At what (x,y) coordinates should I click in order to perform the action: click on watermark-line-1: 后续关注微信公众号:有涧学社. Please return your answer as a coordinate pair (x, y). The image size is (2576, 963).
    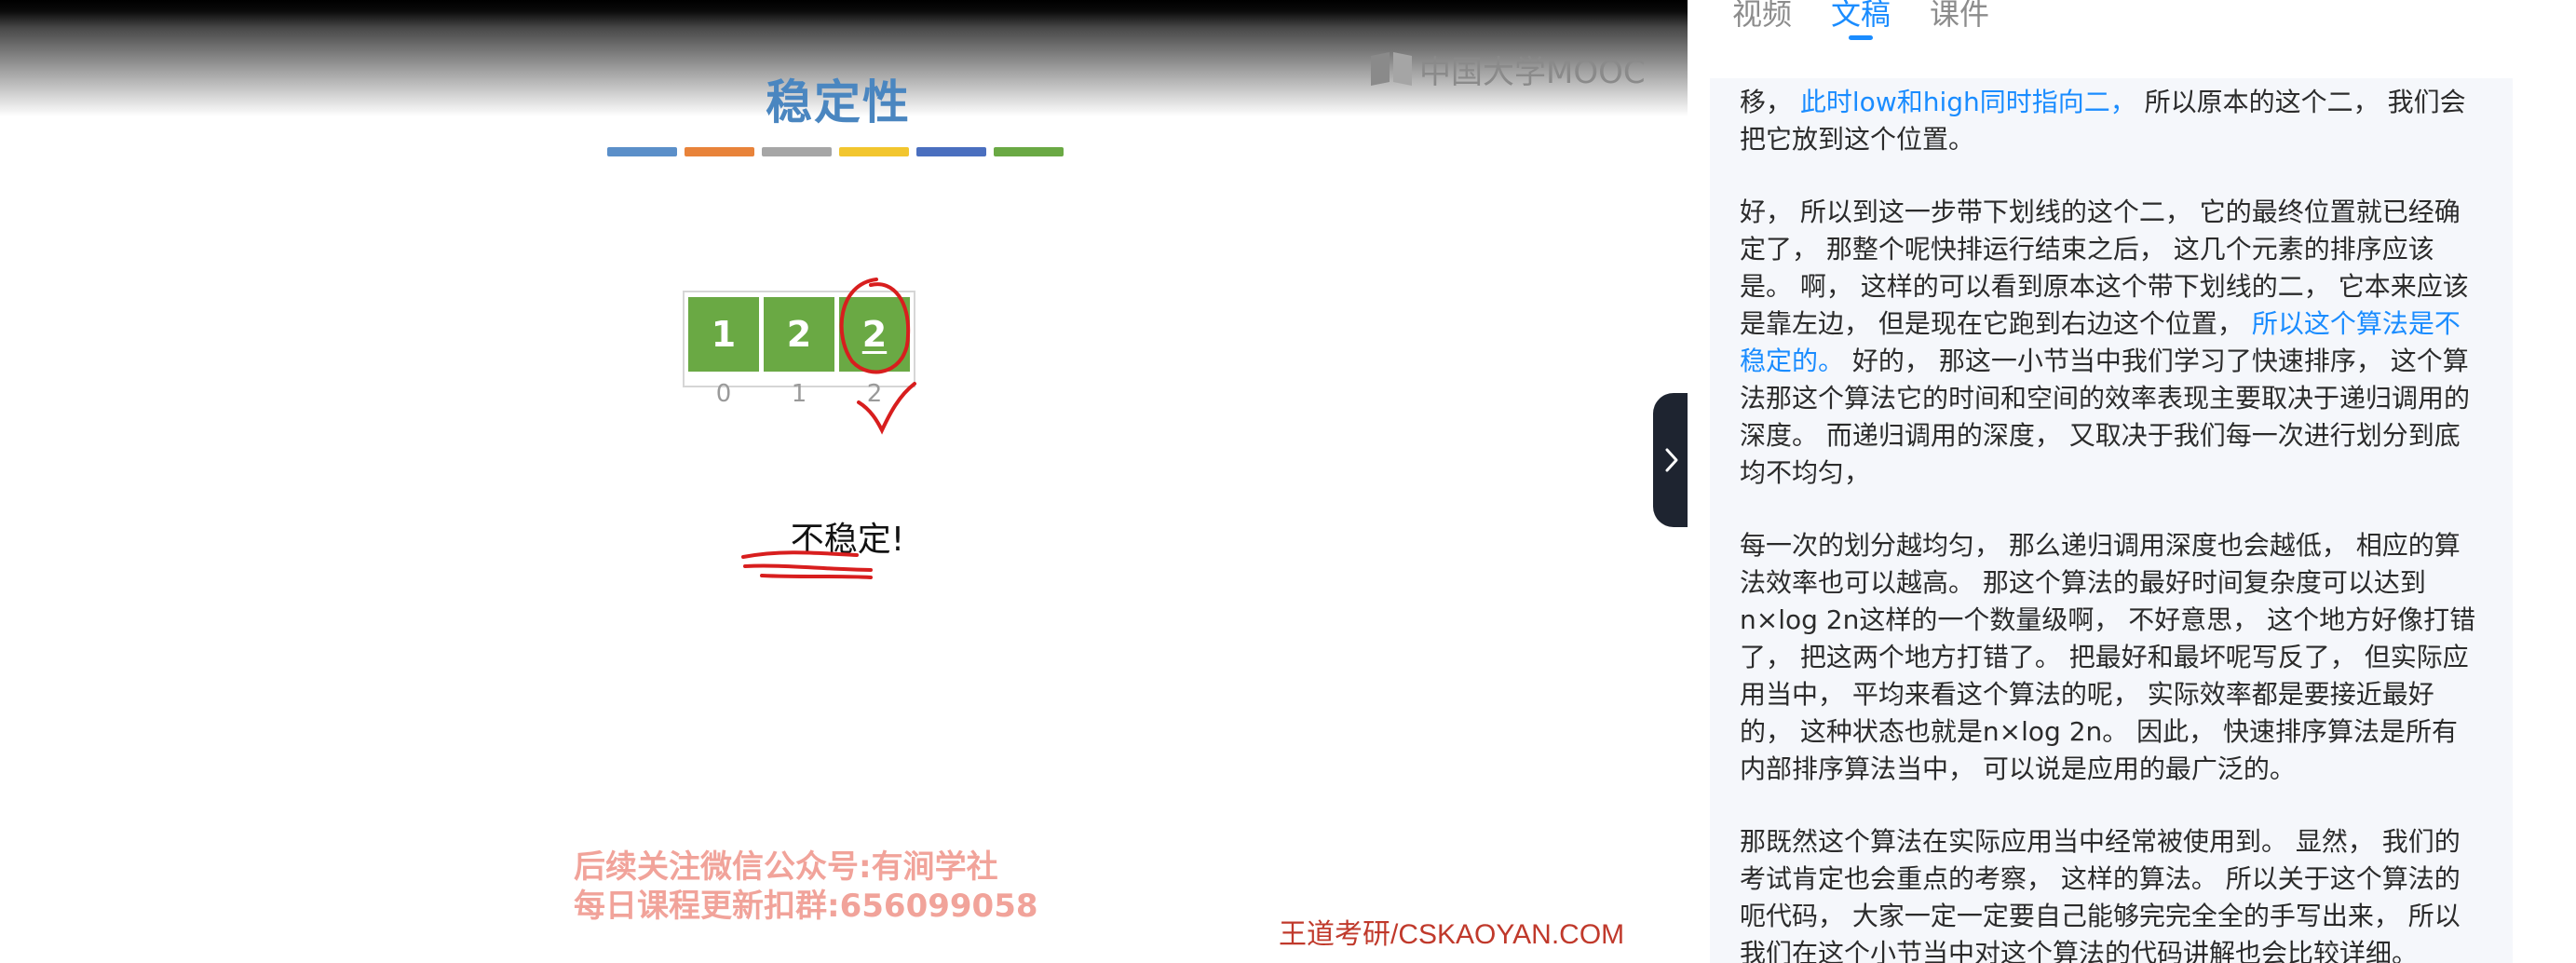
    Looking at the image, I should click on (786, 867).